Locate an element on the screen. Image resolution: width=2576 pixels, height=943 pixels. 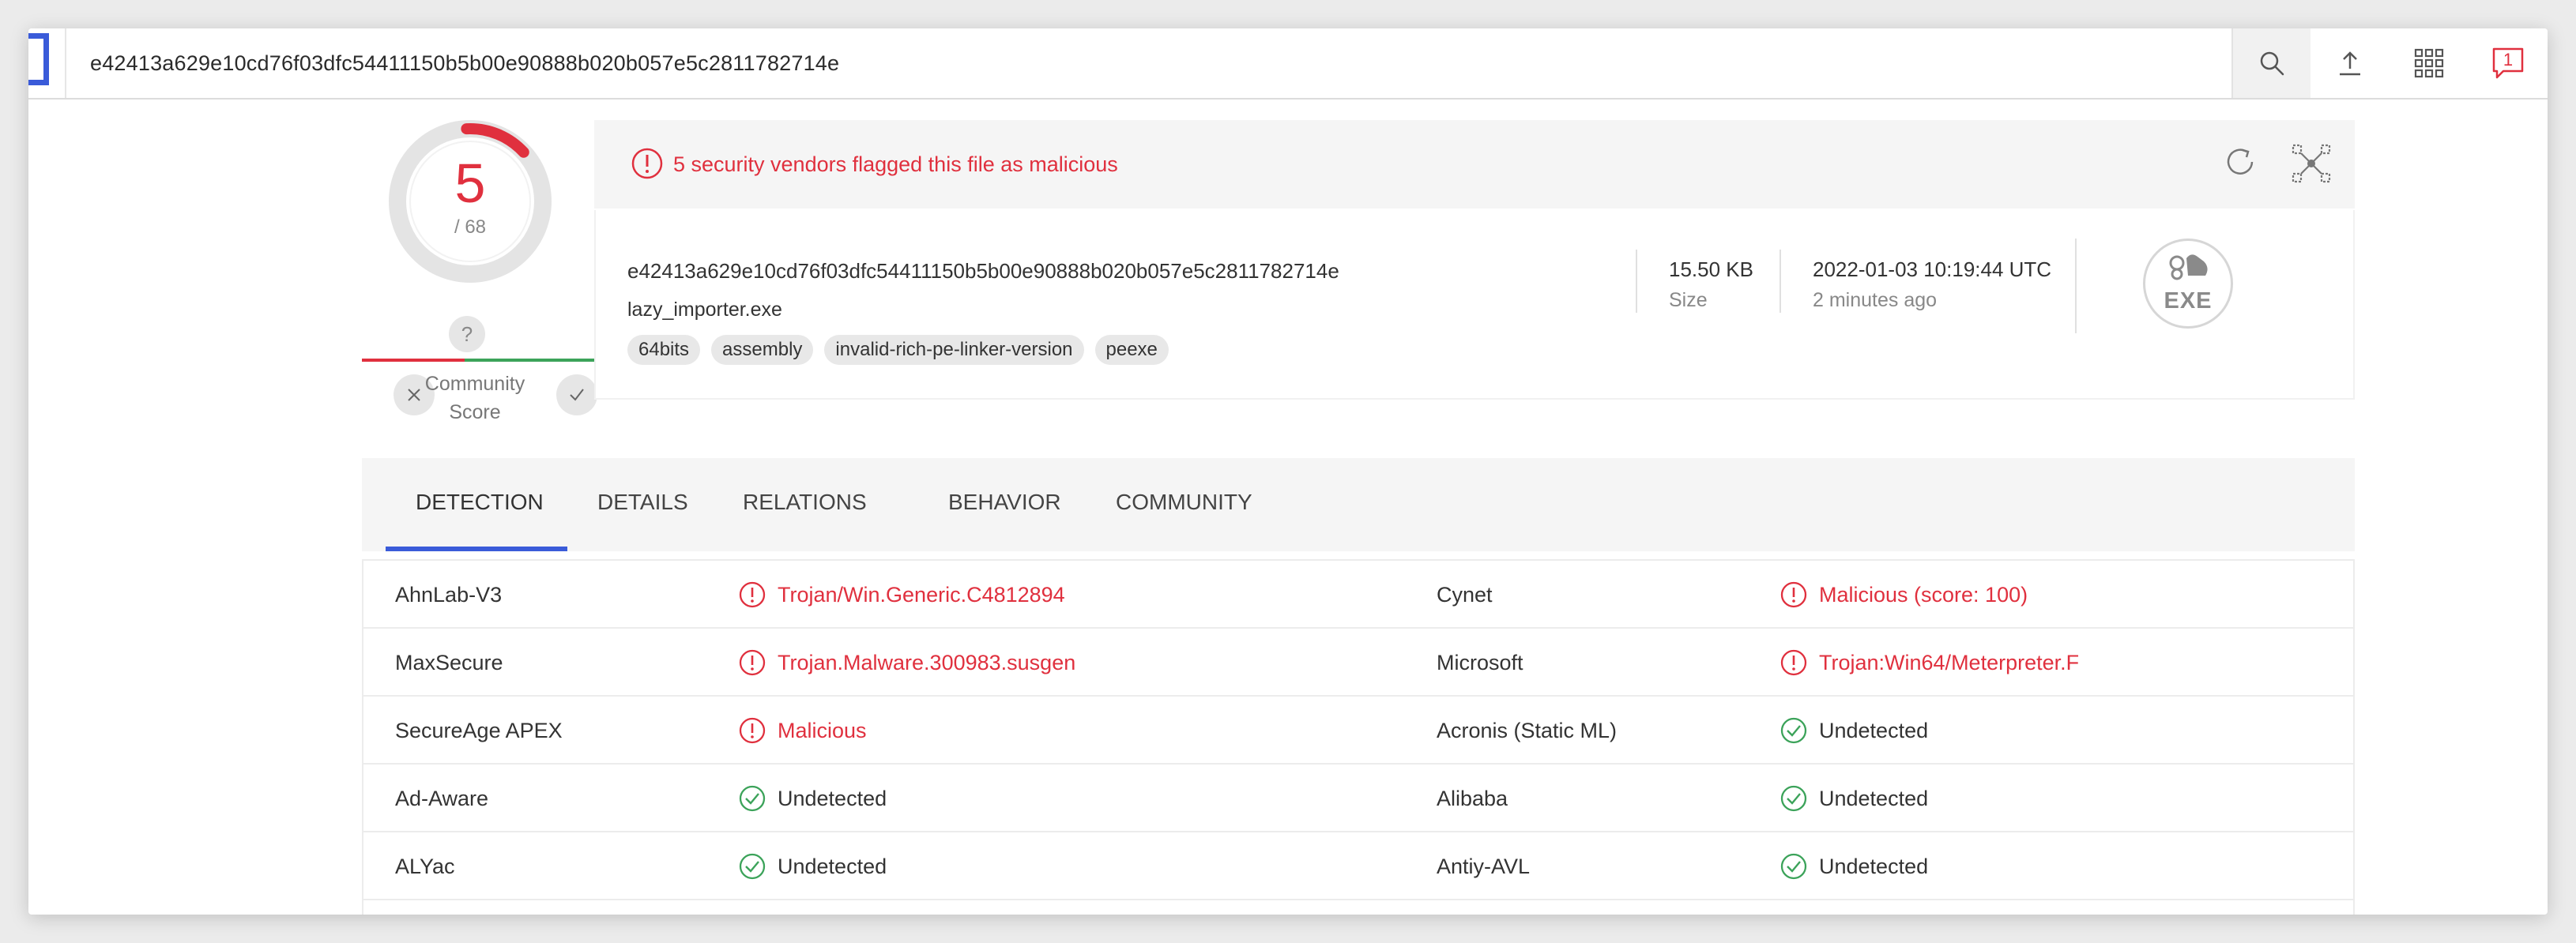
vendor-name: Antiy-AVL is located at coordinates (1484, 866).